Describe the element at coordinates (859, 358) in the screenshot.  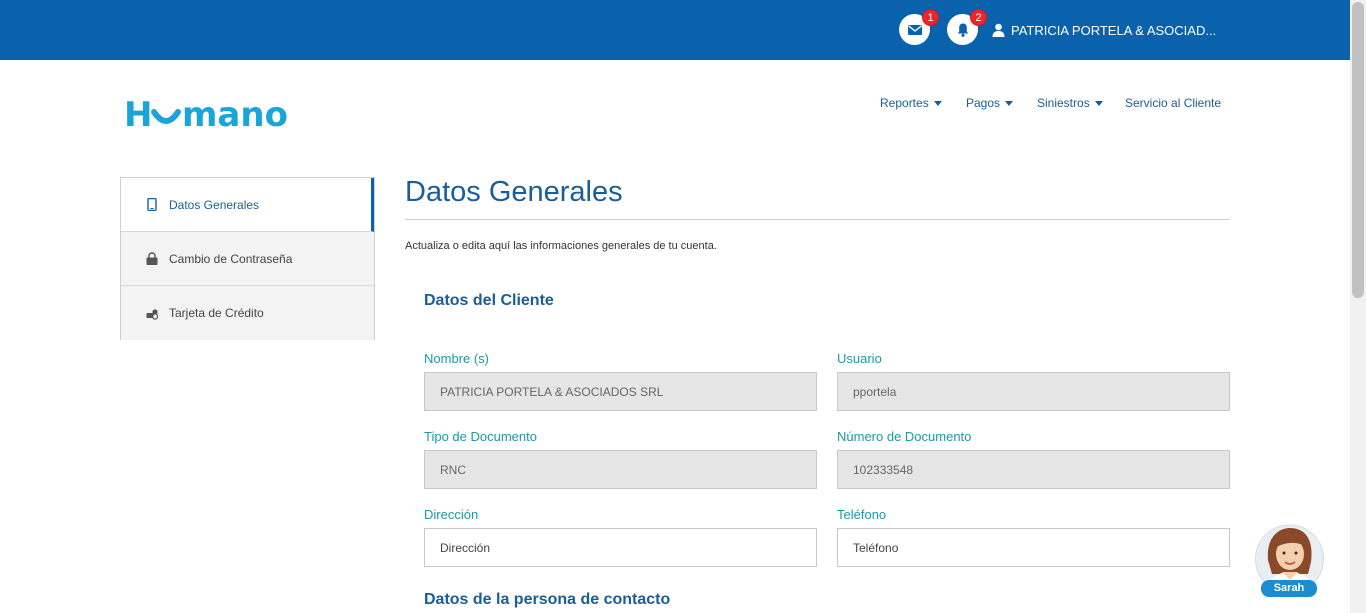
I see `usuario-label: Usuario` at that location.